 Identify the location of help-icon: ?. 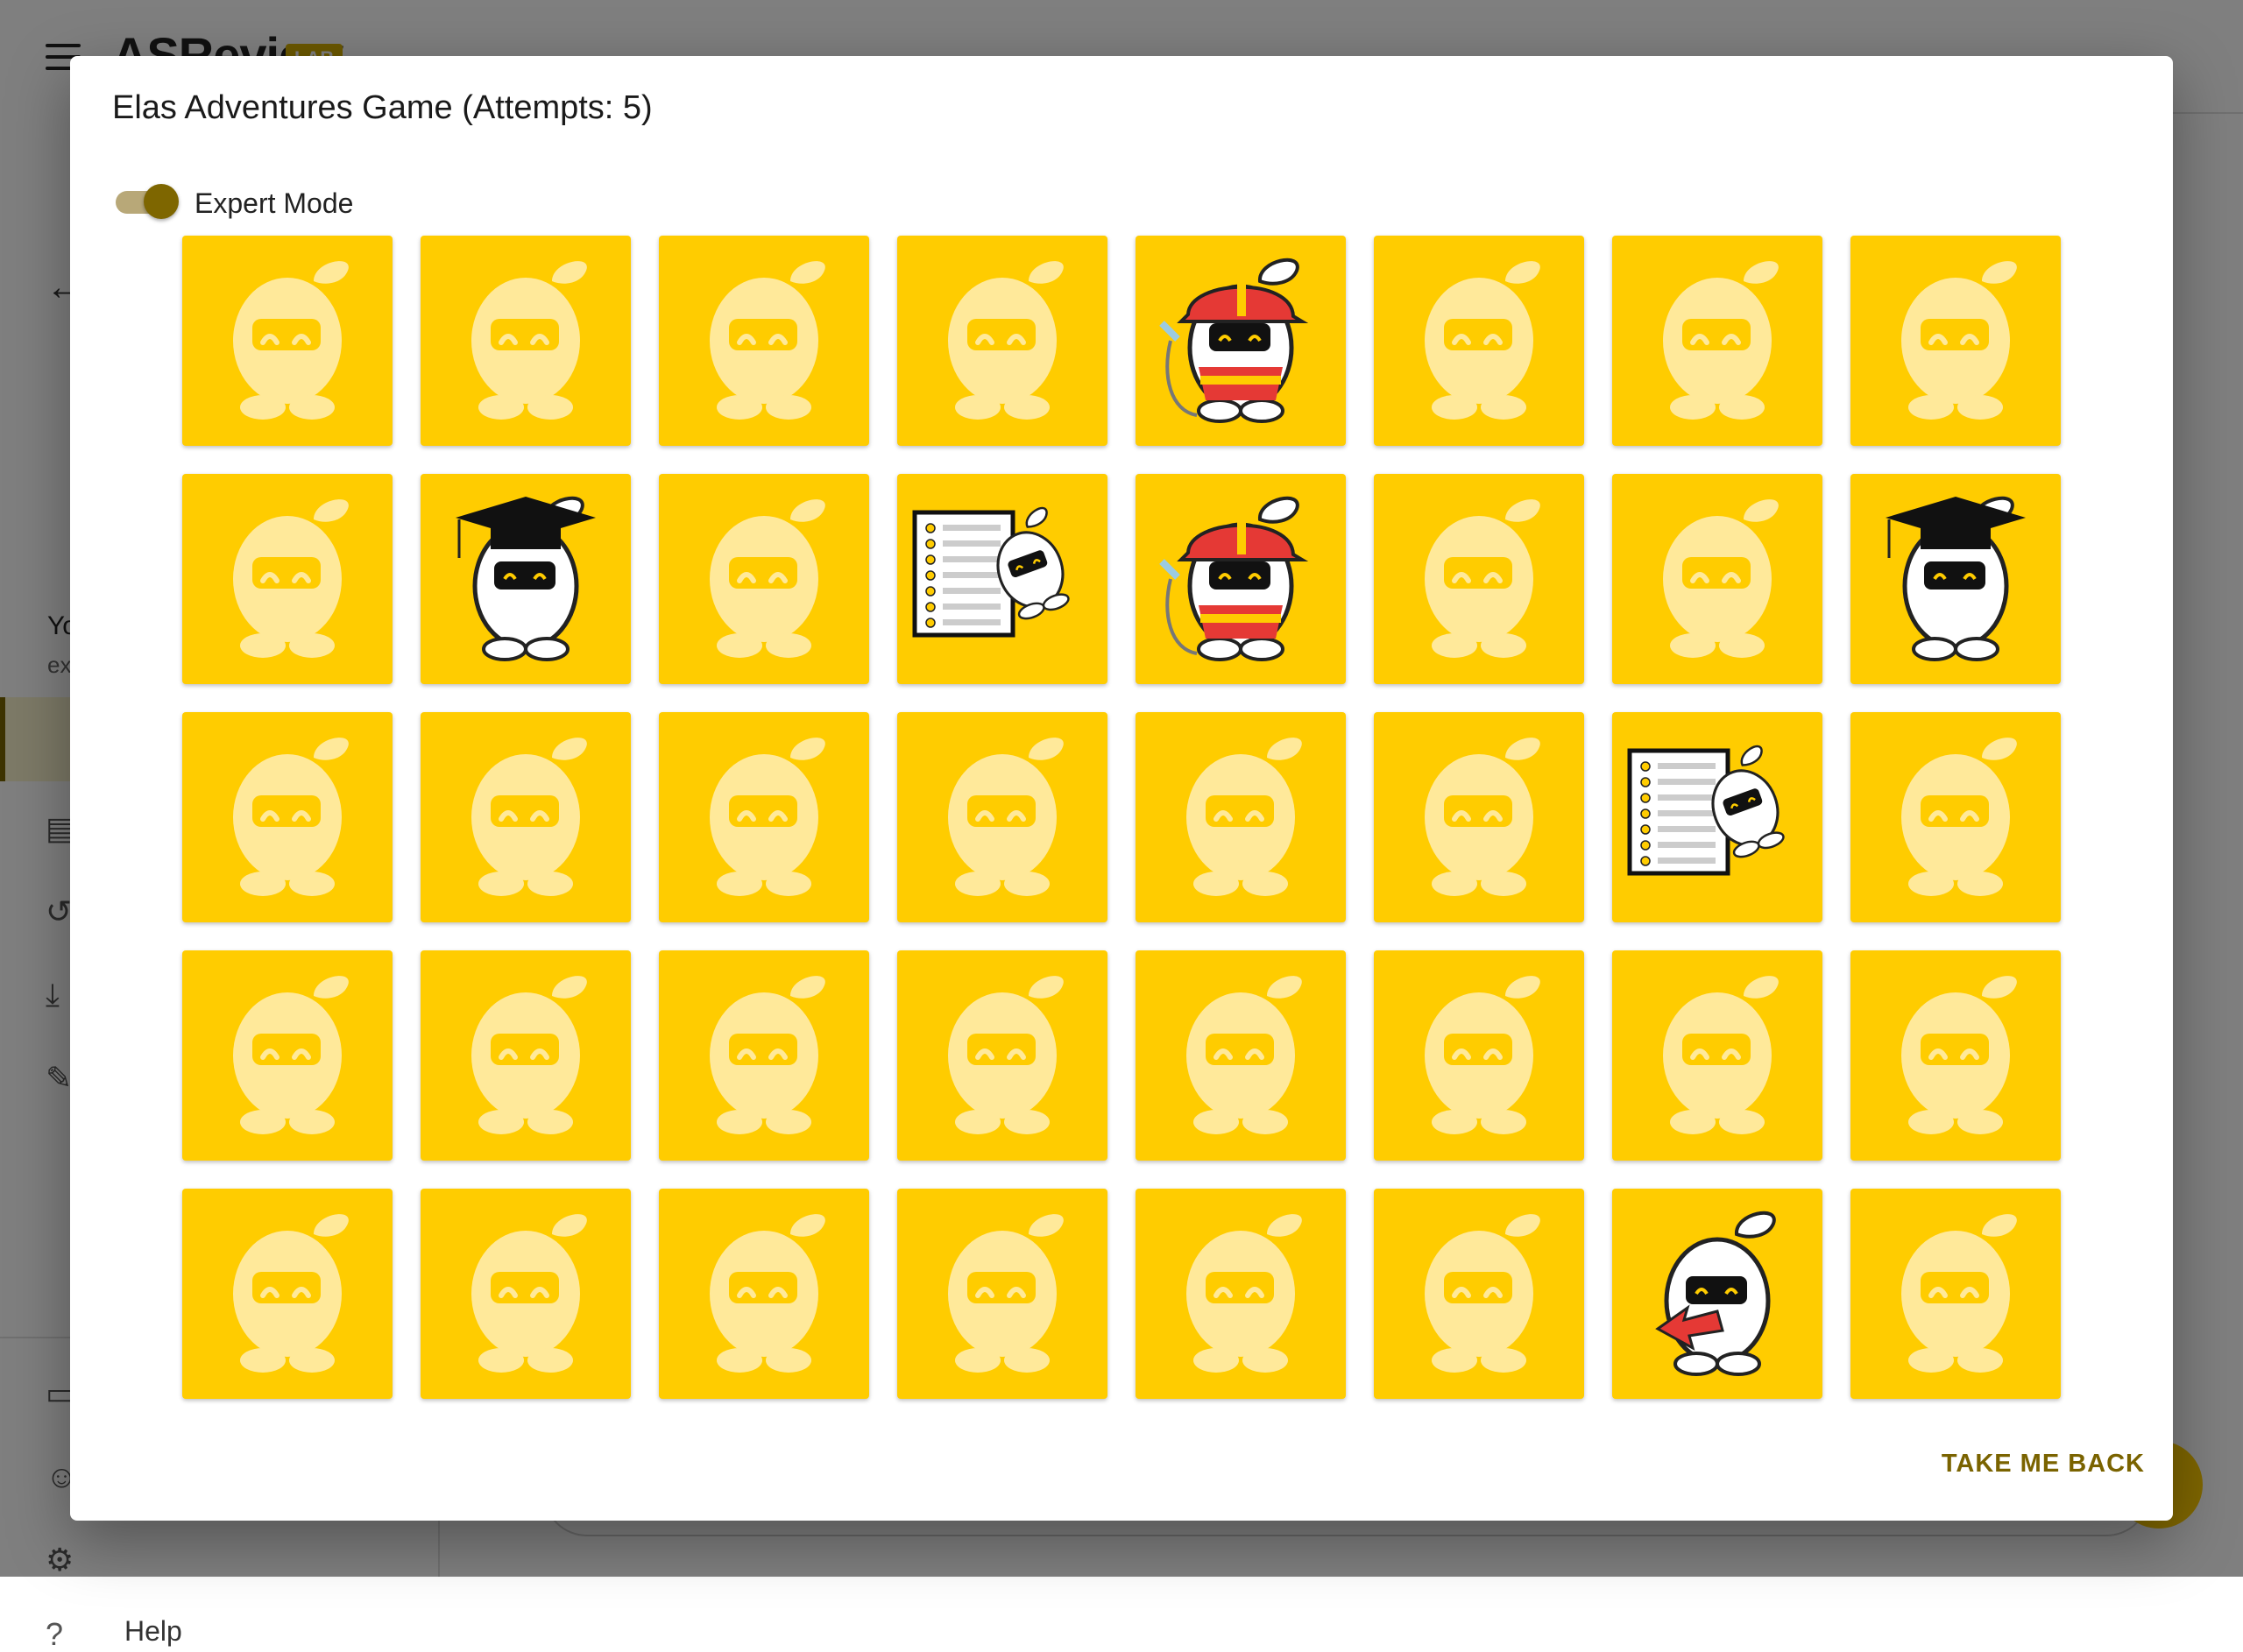
(61, 1634).